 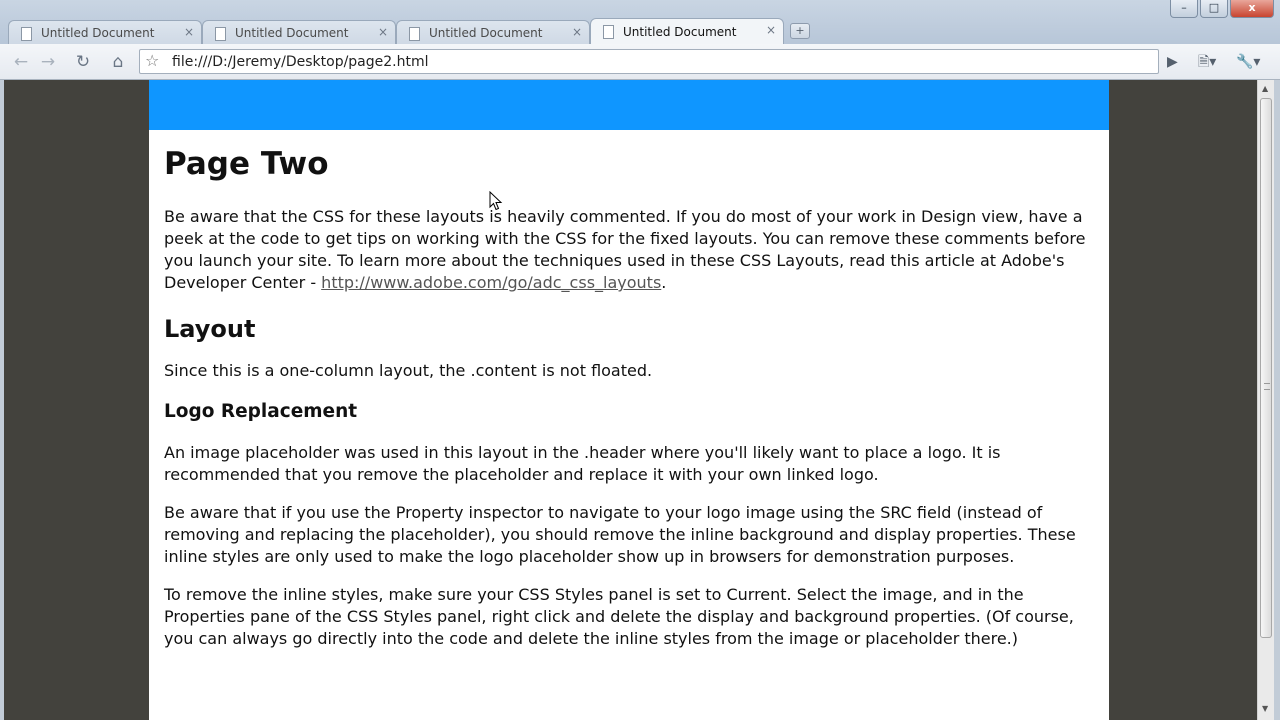 I want to click on maximize-button: □, so click(x=1214, y=9).